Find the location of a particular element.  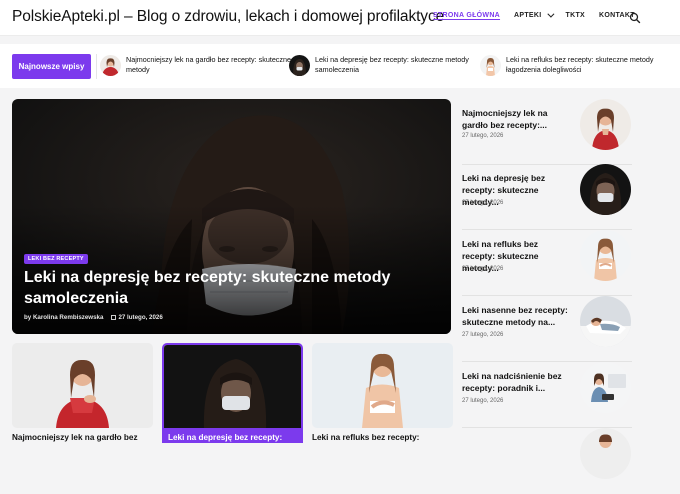

nav-item-tktx: TKTX is located at coordinates (575, 15).